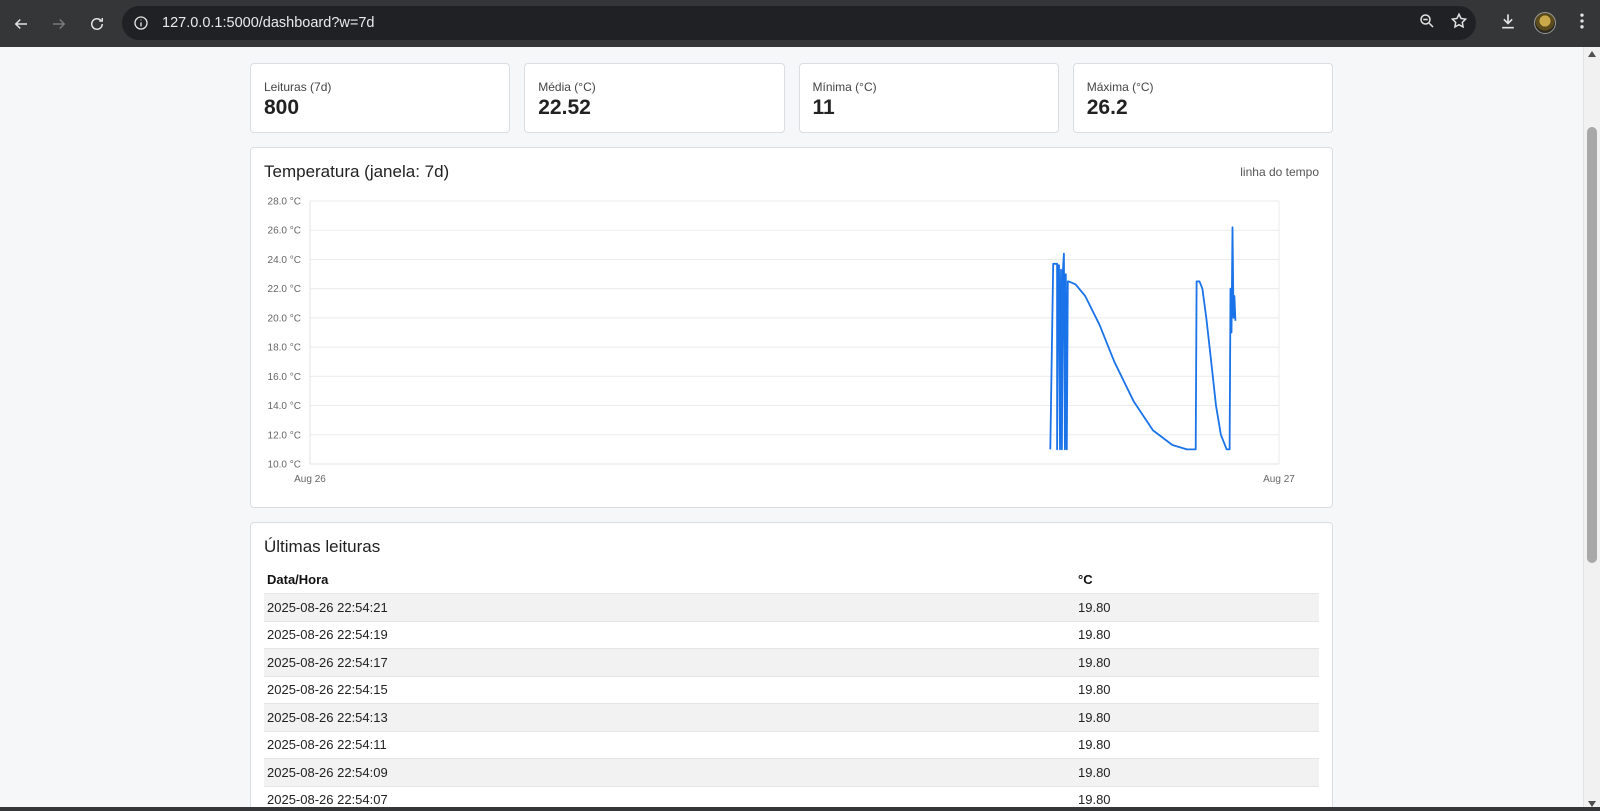  What do you see at coordinates (1279, 479) in the screenshot?
I see `x-tick-label: Aug 27` at bounding box center [1279, 479].